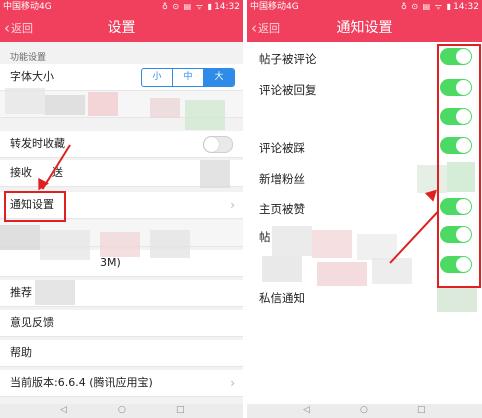  Describe the element at coordinates (32, 76) in the screenshot. I see `font-size-label: 字体大小` at that location.